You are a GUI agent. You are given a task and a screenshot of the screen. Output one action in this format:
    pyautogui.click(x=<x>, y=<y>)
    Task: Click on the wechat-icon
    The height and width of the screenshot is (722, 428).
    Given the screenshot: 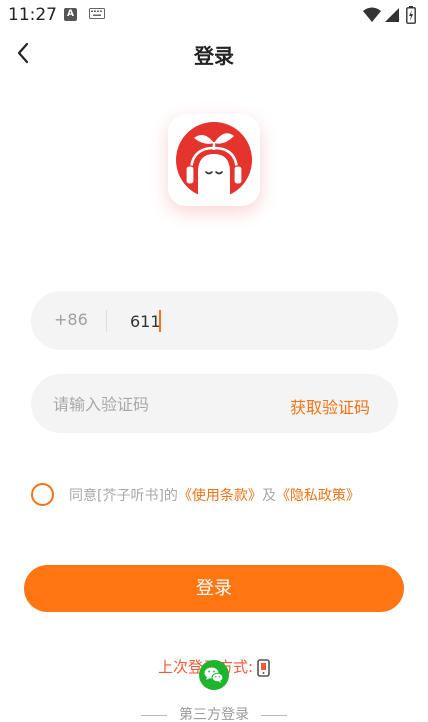 What is the action you would take?
    pyautogui.click(x=214, y=675)
    